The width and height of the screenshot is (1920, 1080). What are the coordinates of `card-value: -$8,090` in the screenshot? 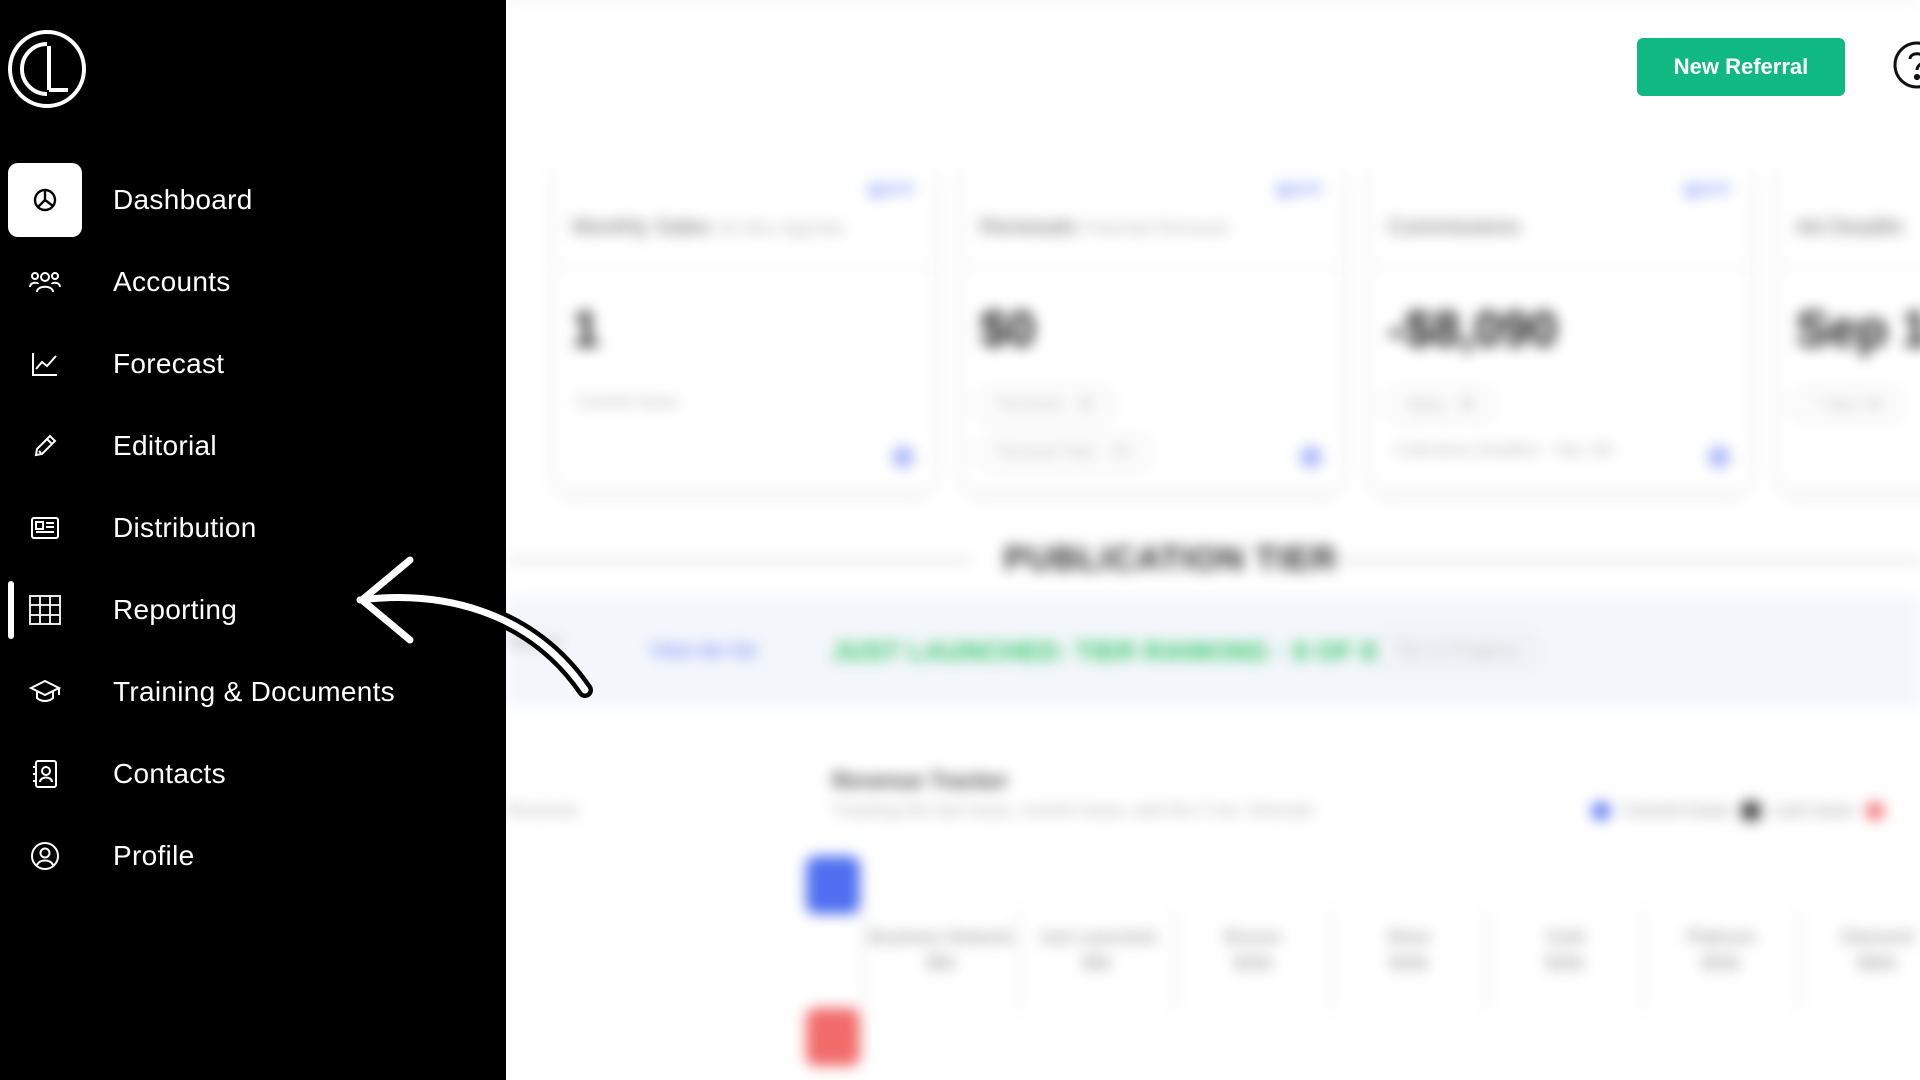 It's located at (1473, 329).